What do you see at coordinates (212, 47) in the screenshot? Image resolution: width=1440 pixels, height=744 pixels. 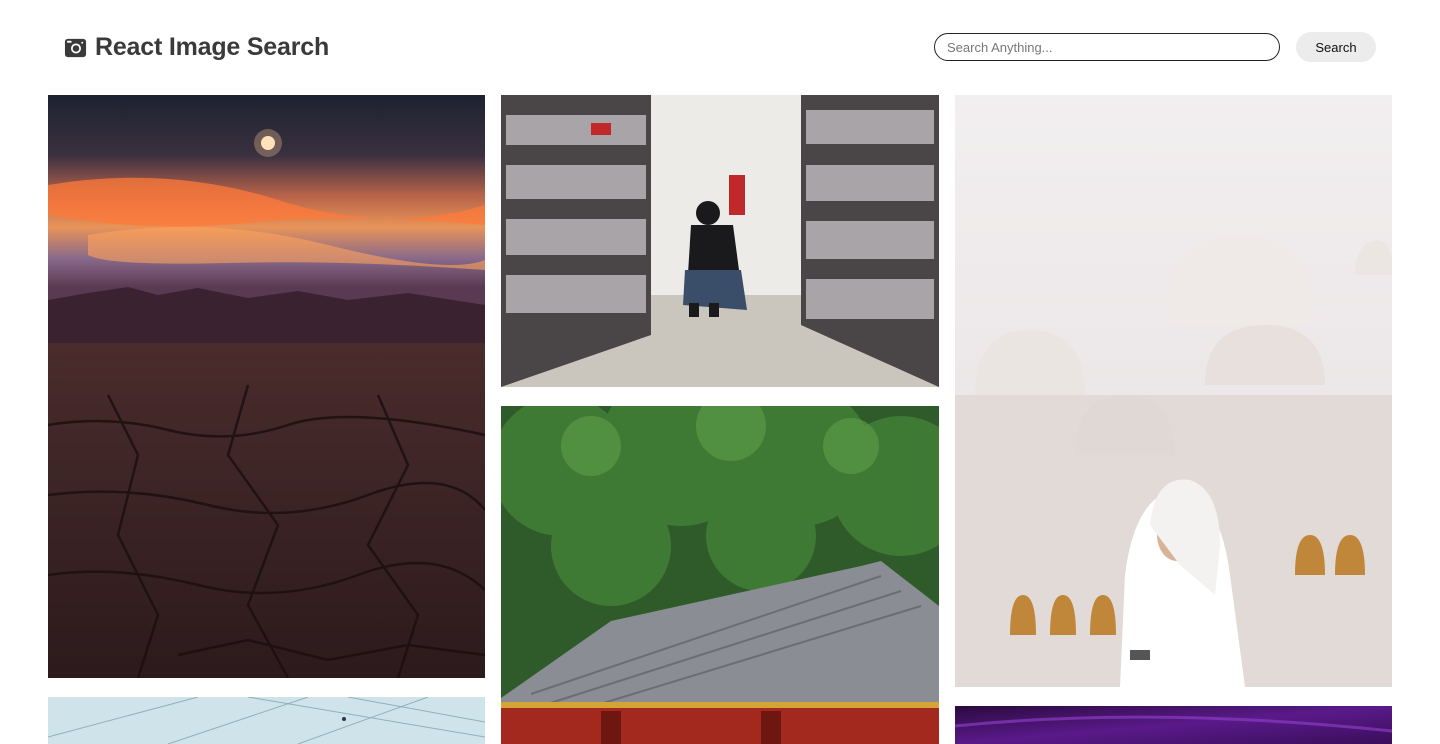 I see `app-title: React Image Search` at bounding box center [212, 47].